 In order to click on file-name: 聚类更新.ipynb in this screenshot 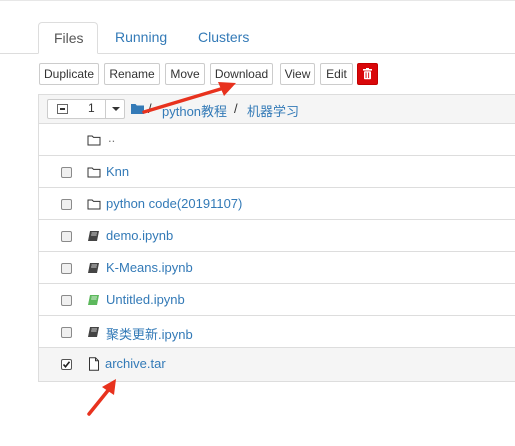, I will do `click(149, 333)`.